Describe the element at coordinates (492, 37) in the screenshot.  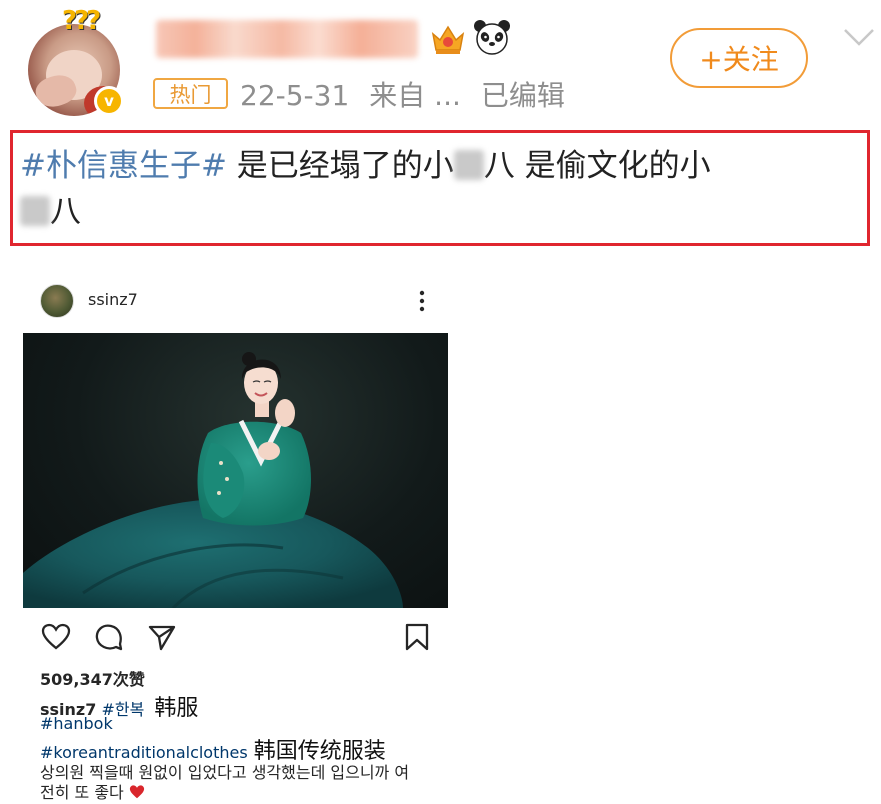
I see `panda-icon` at that location.